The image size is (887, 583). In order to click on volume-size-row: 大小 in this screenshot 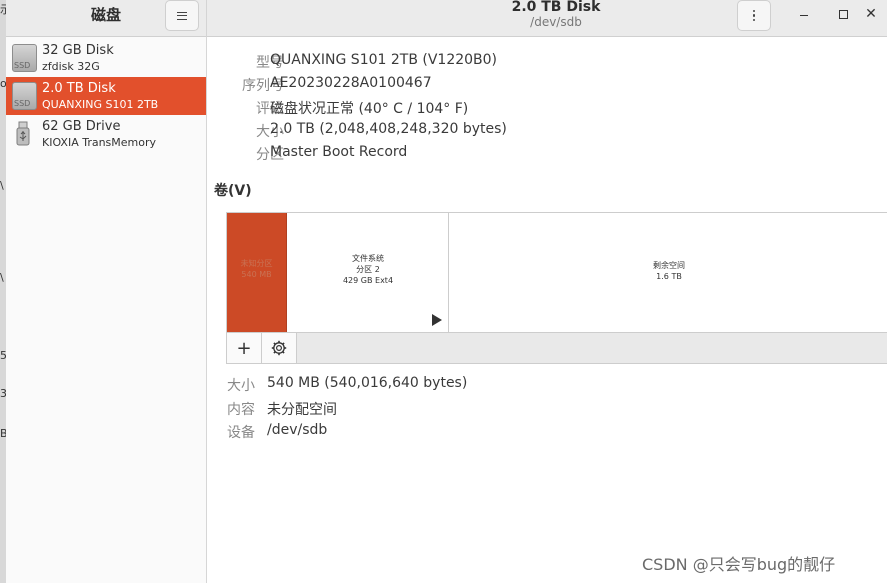, I will do `click(231, 385)`.